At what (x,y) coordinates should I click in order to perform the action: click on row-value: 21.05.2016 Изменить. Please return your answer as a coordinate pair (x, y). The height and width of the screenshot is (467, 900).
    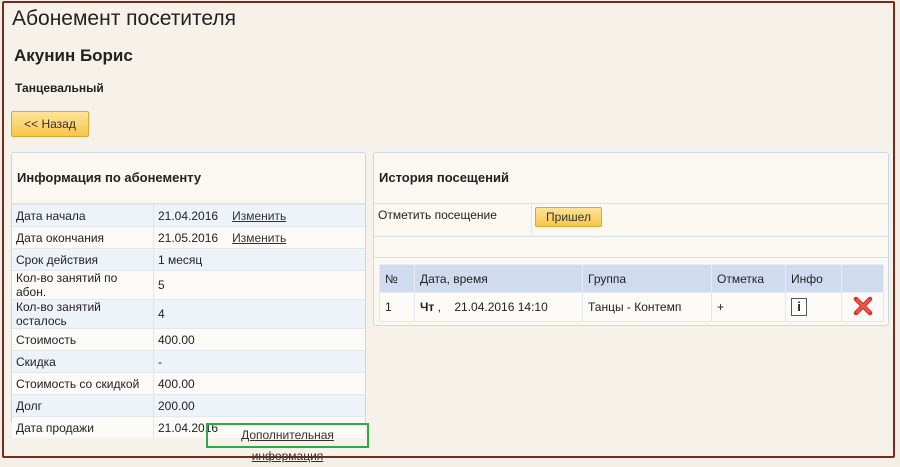
    Looking at the image, I should click on (259, 237).